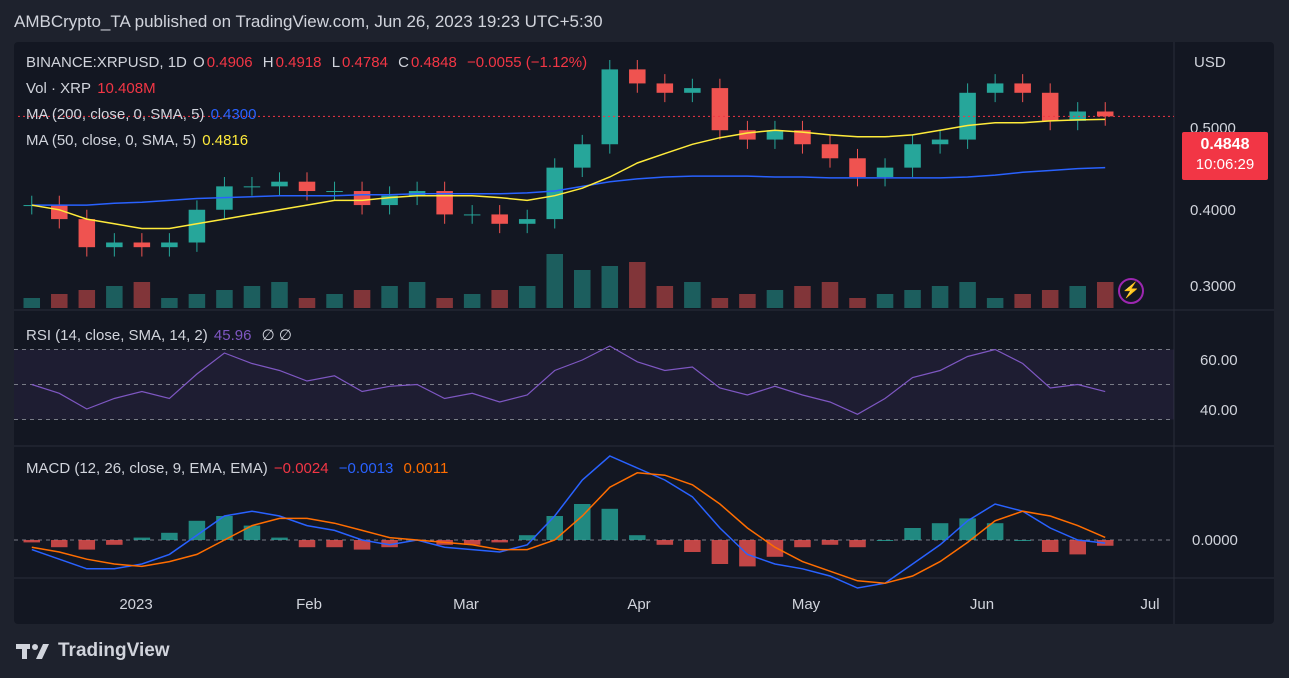  I want to click on legend-high: 0.4918, so click(298, 62).